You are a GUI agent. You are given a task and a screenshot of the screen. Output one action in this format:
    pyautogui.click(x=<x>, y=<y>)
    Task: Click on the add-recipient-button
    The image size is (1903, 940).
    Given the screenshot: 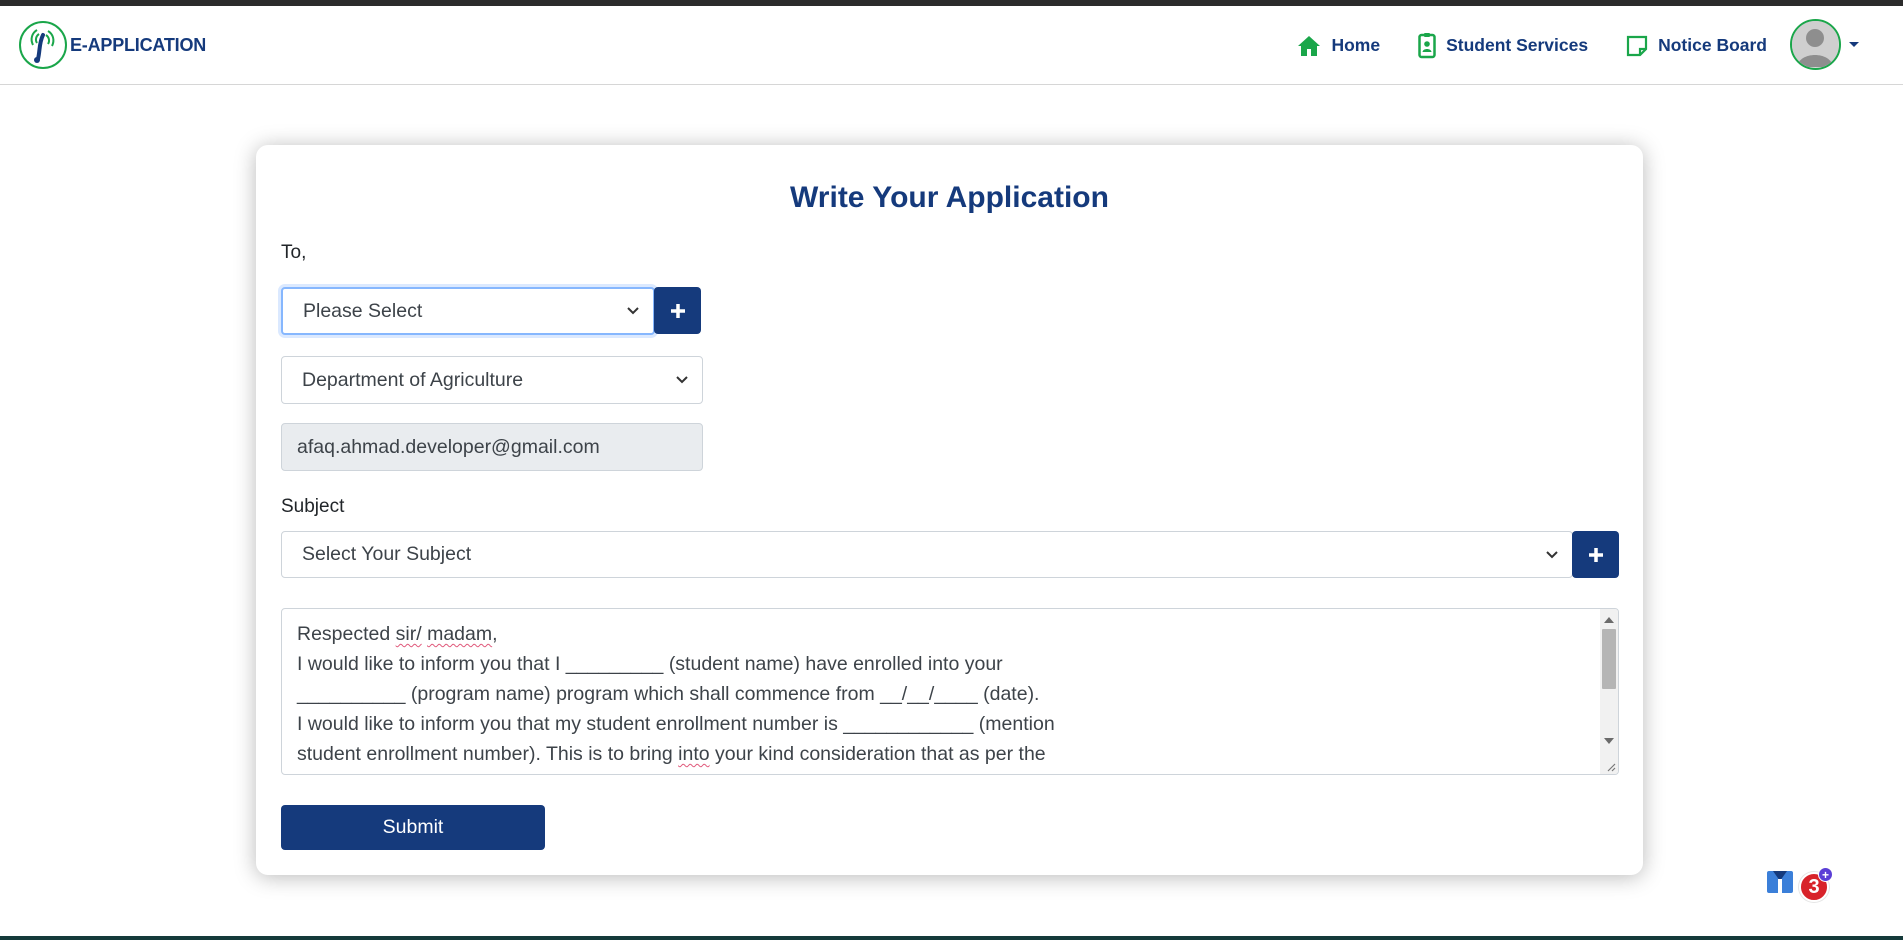 What is the action you would take?
    pyautogui.click(x=677, y=310)
    